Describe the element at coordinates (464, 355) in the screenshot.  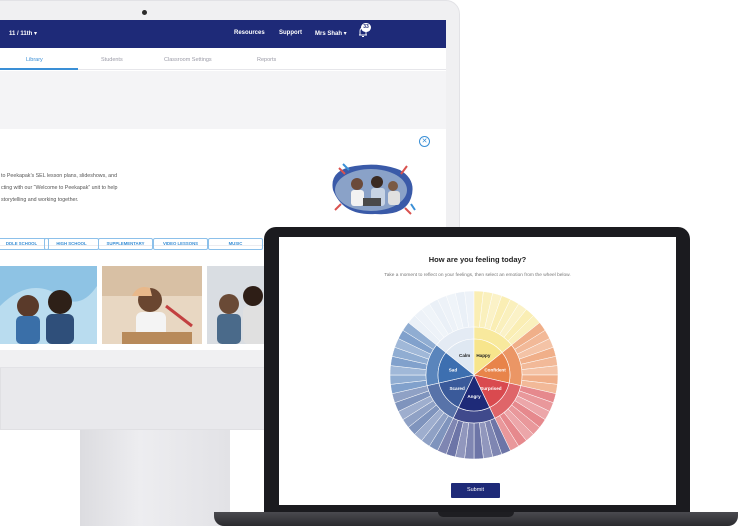
I see `core-emotion-label: Calm` at that location.